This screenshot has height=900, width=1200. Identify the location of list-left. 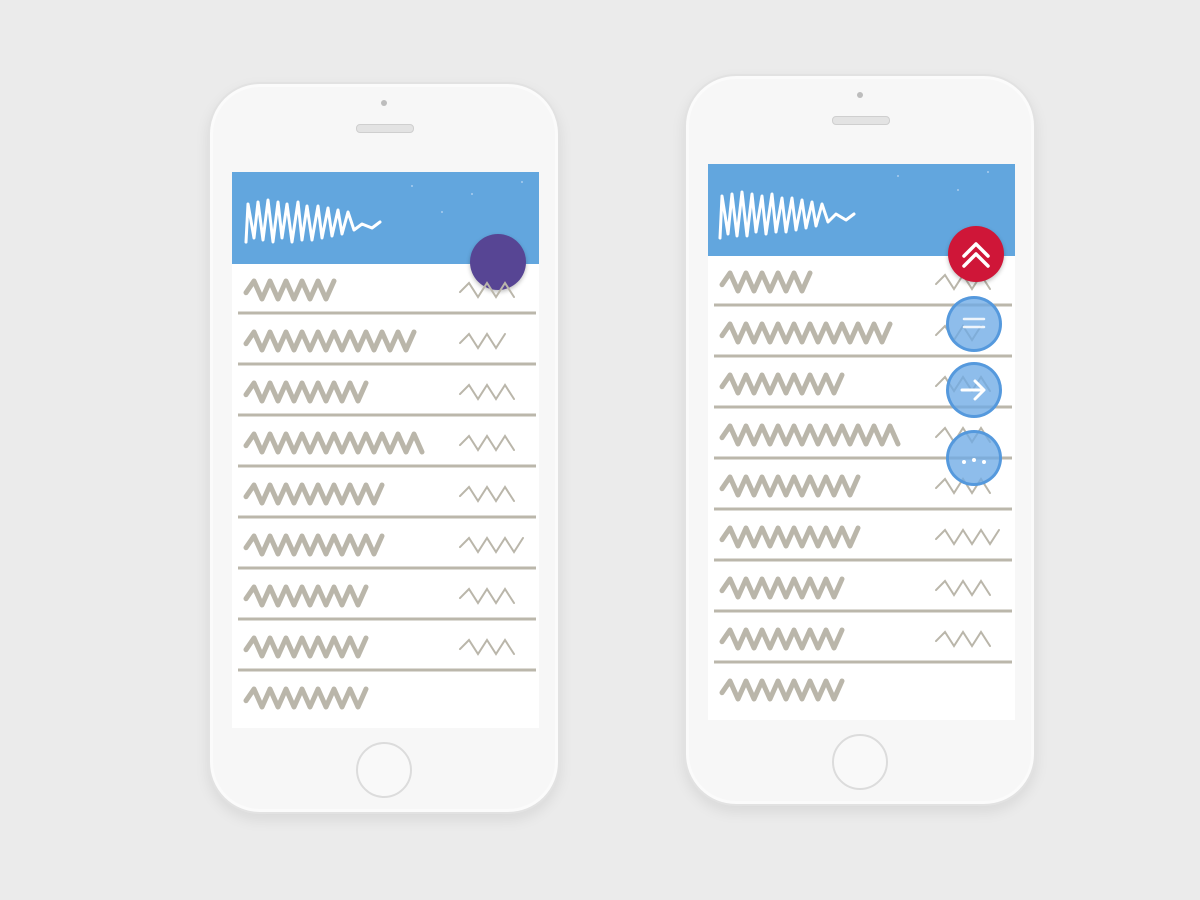
(385, 493).